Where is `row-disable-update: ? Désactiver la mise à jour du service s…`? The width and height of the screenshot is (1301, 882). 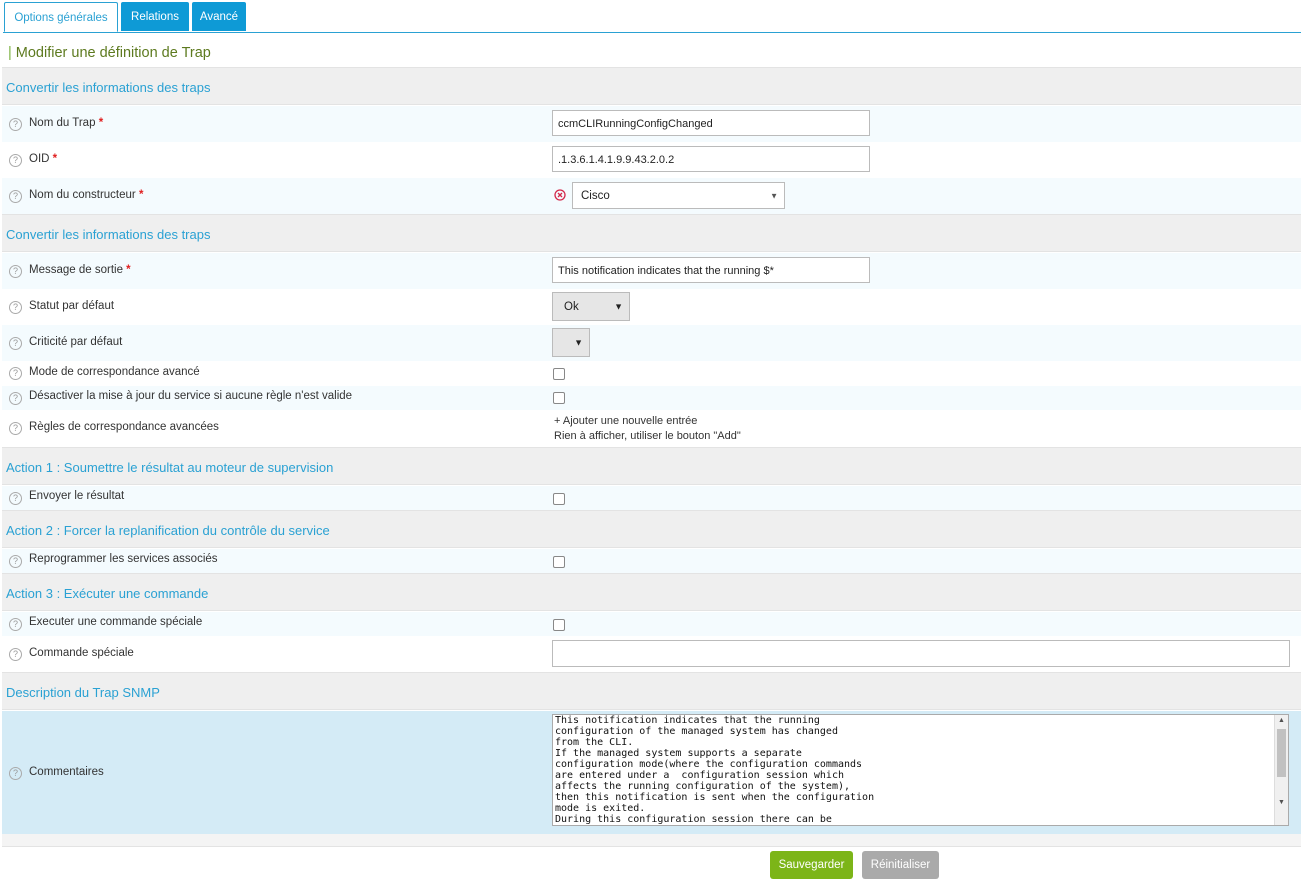
row-disable-update: ? Désactiver la mise à jour du service s… is located at coordinates (651, 398).